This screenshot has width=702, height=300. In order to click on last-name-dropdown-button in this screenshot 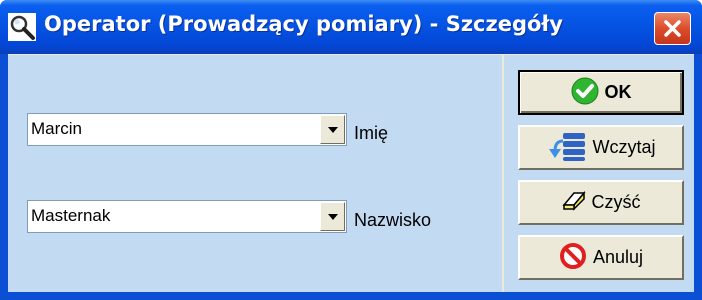, I will do `click(332, 216)`.